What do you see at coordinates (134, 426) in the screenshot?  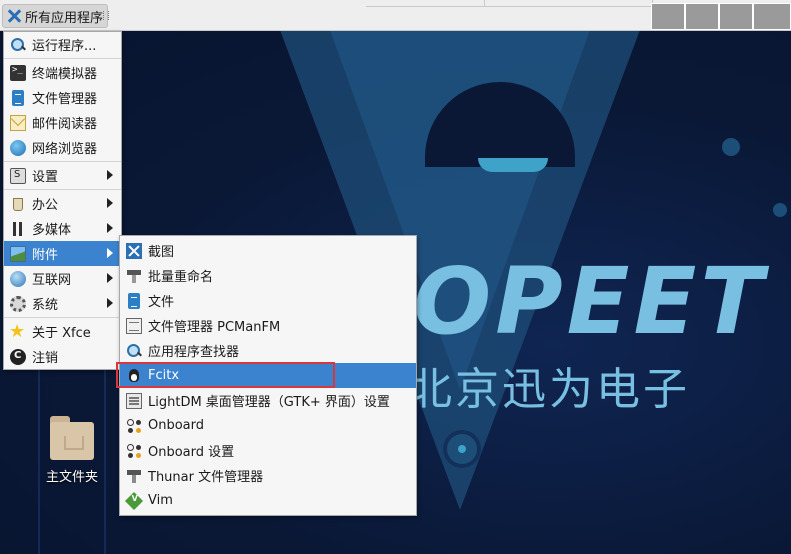 I see `onboard-icon` at bounding box center [134, 426].